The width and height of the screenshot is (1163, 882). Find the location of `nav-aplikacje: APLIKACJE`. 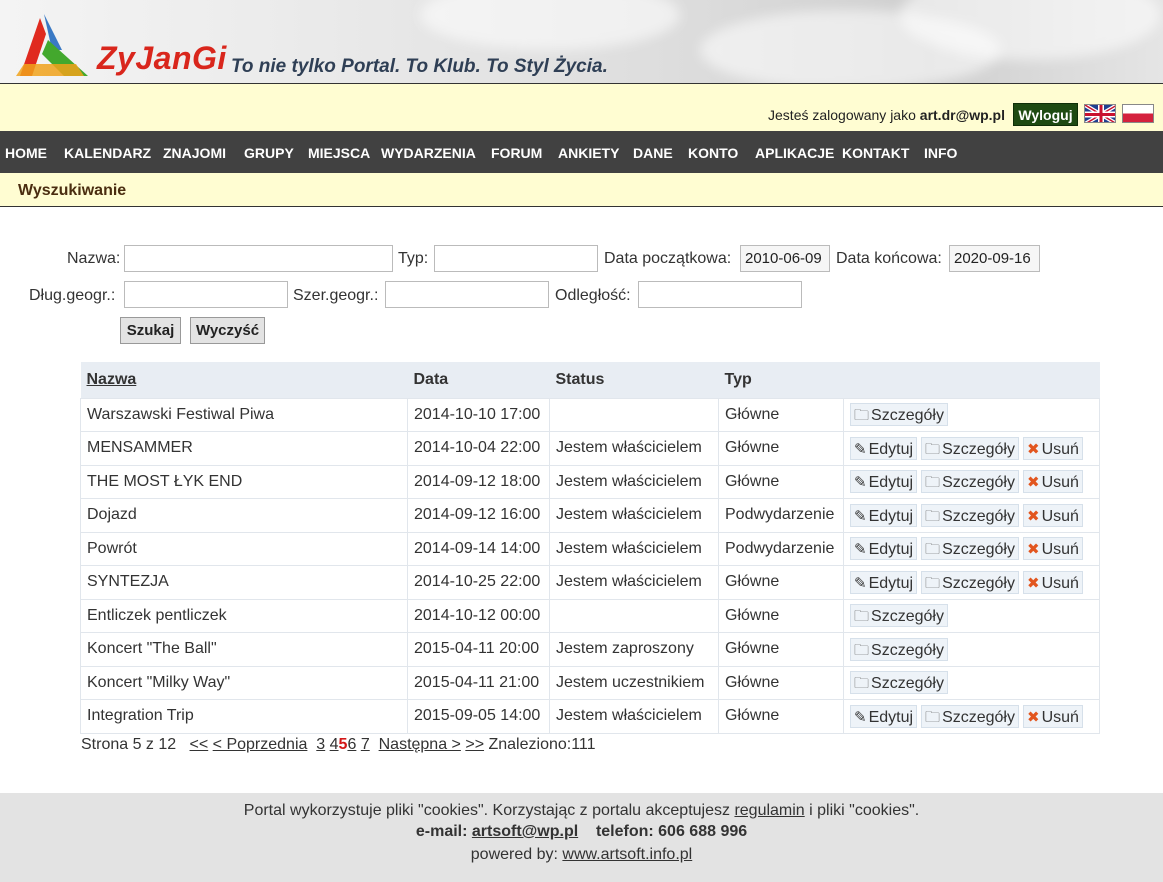

nav-aplikacje: APLIKACJE is located at coordinates (794, 153).